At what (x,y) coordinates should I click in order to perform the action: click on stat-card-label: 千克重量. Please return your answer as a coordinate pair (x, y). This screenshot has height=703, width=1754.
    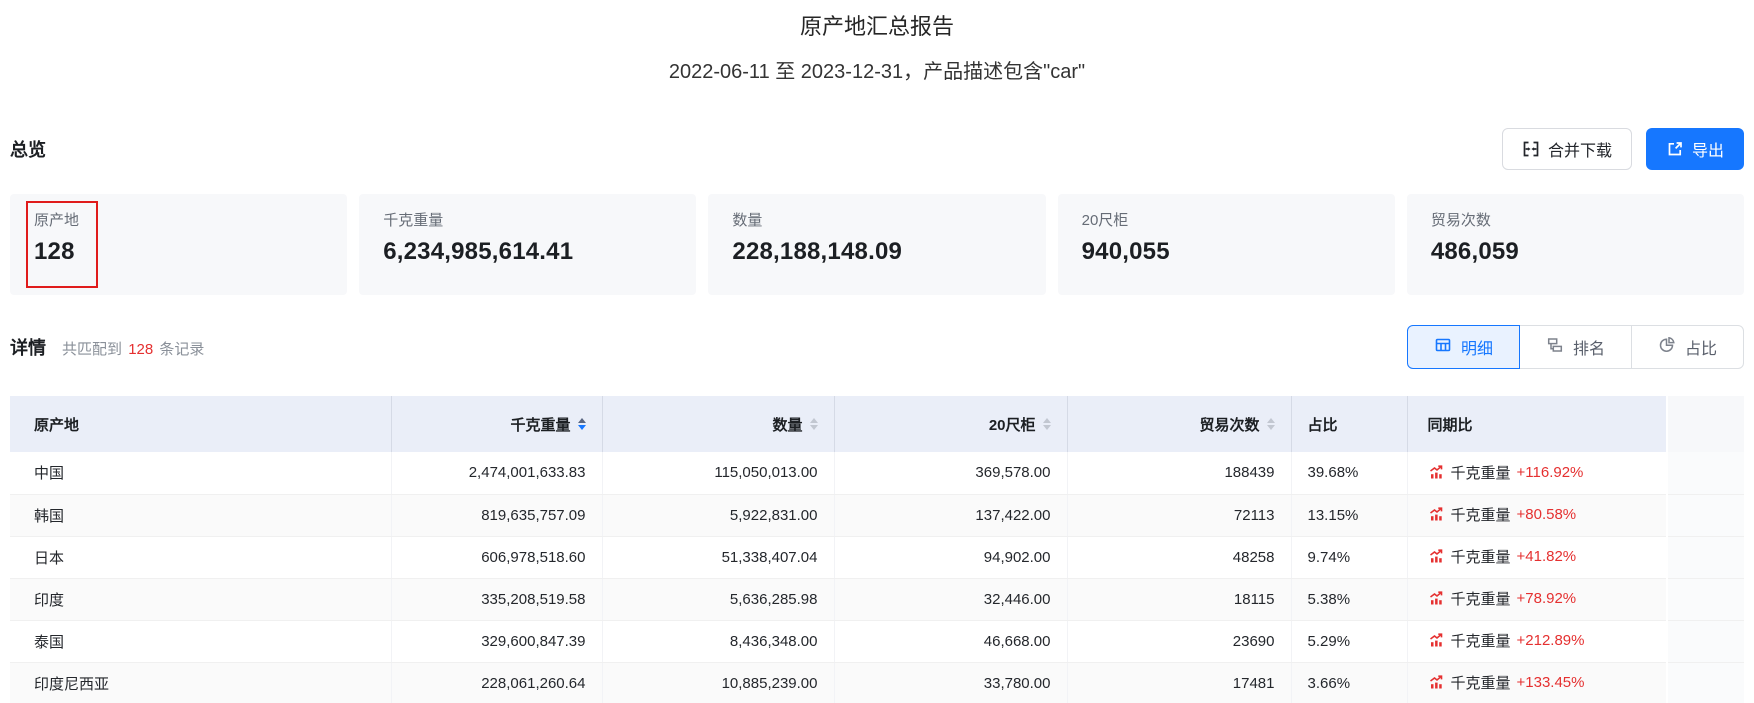
    Looking at the image, I should click on (413, 220).